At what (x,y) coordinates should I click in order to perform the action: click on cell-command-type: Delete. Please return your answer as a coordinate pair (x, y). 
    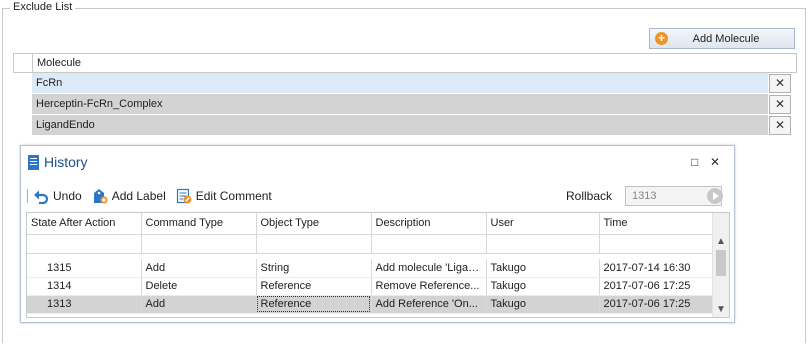
    Looking at the image, I should click on (199, 286).